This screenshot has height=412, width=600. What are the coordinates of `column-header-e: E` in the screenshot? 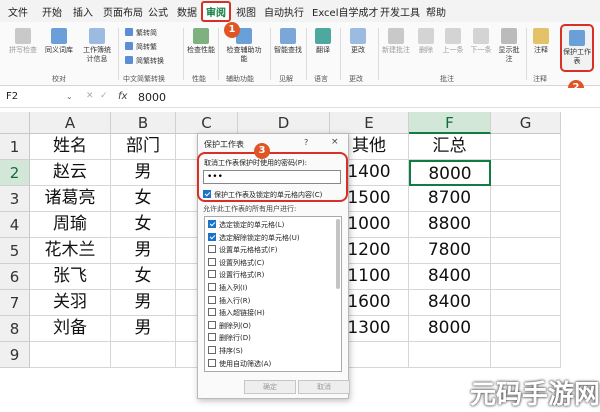 It's located at (369, 123).